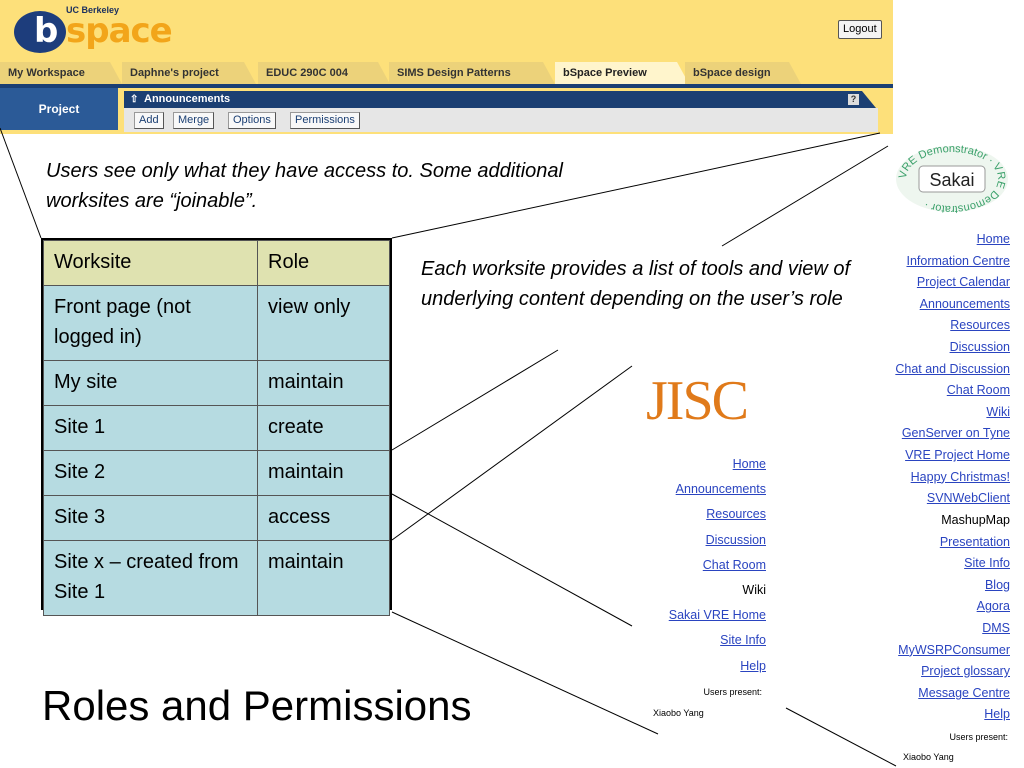  I want to click on sakai-menu-item-announcements: Announcements, so click(949, 305).